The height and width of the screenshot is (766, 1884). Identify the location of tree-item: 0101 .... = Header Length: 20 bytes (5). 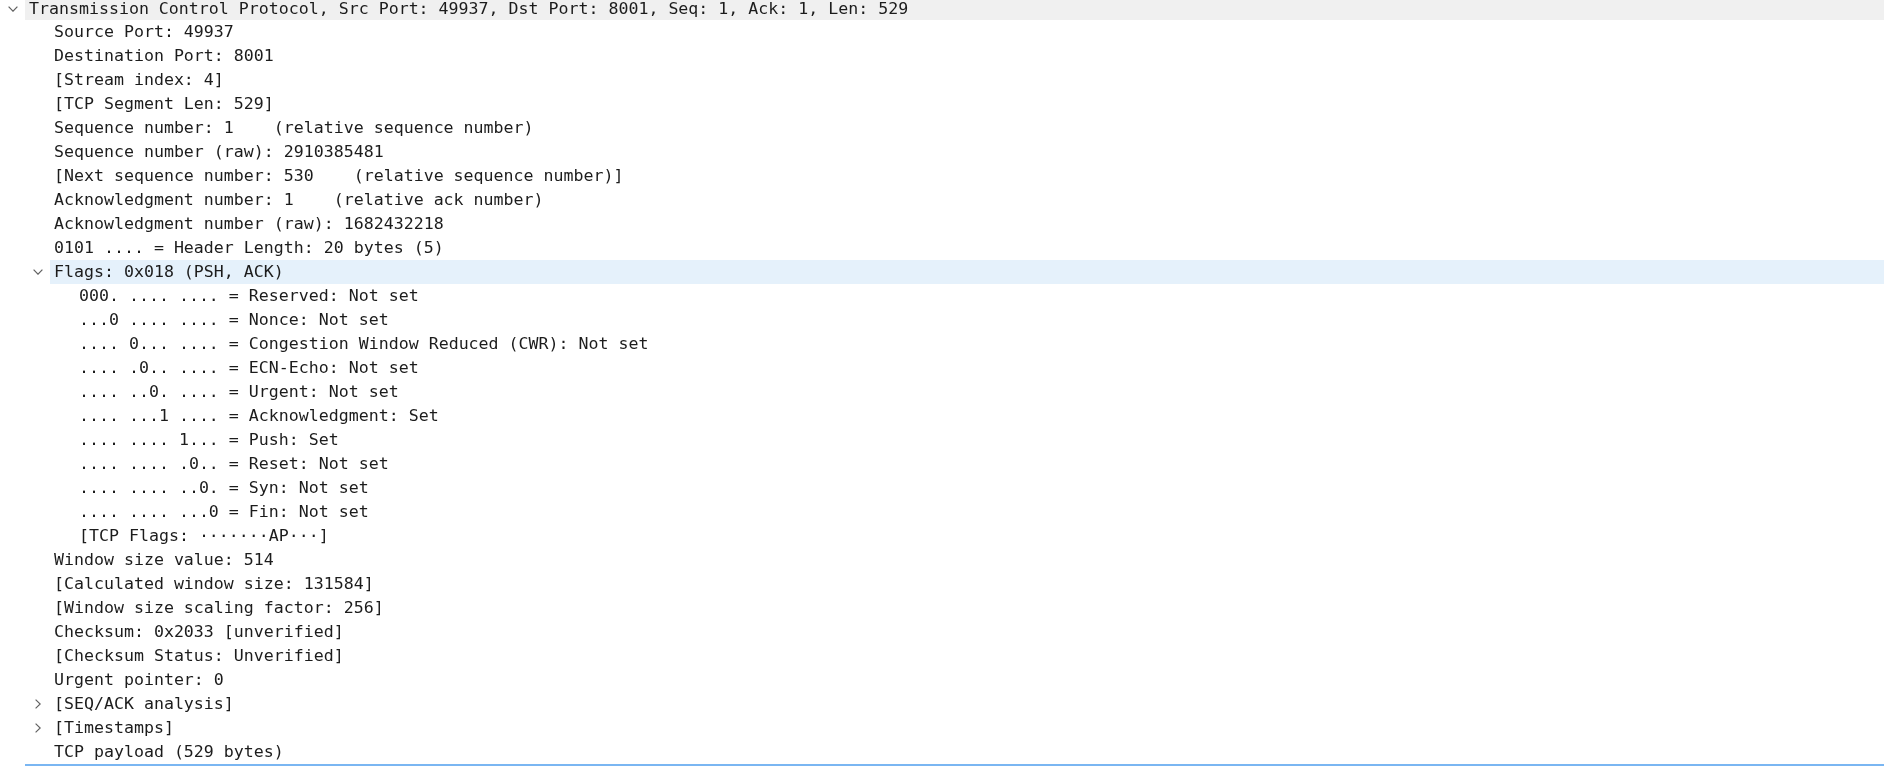
(249, 248).